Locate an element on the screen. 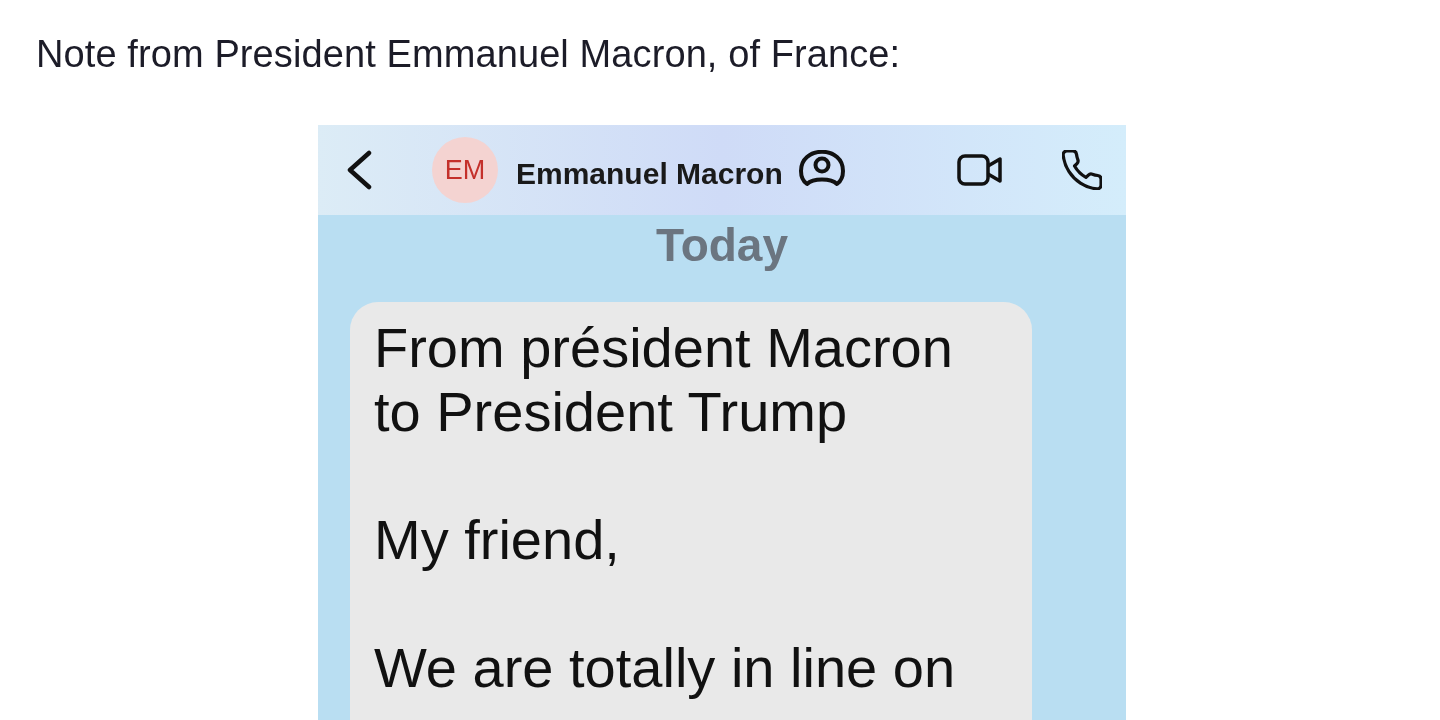 The image size is (1440, 720). intro-text: Note from President Emmanuel Macron, of France: is located at coordinates (468, 54).